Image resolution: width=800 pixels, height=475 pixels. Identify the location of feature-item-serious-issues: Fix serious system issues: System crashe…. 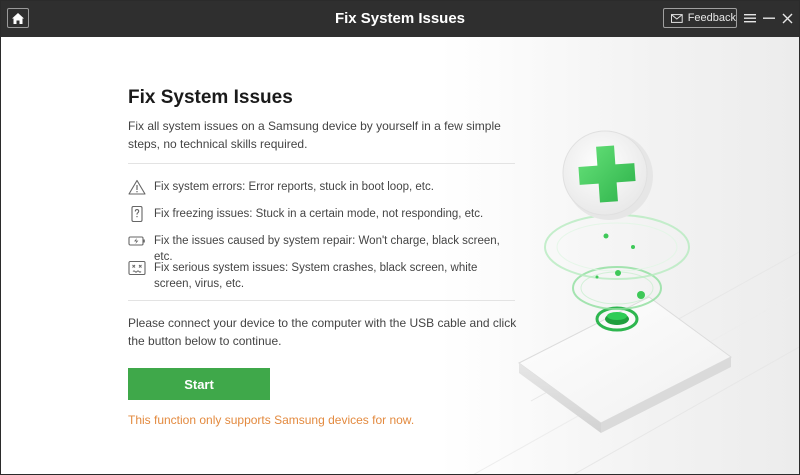
(323, 276).